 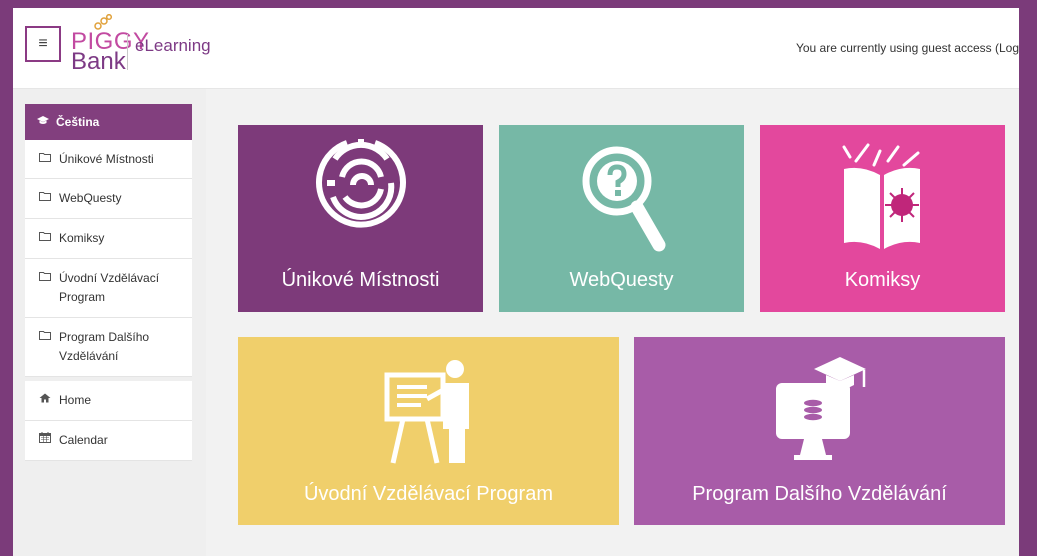 What do you see at coordinates (108, 239) in the screenshot?
I see `sidebar-item-komiksy: Komiksy` at bounding box center [108, 239].